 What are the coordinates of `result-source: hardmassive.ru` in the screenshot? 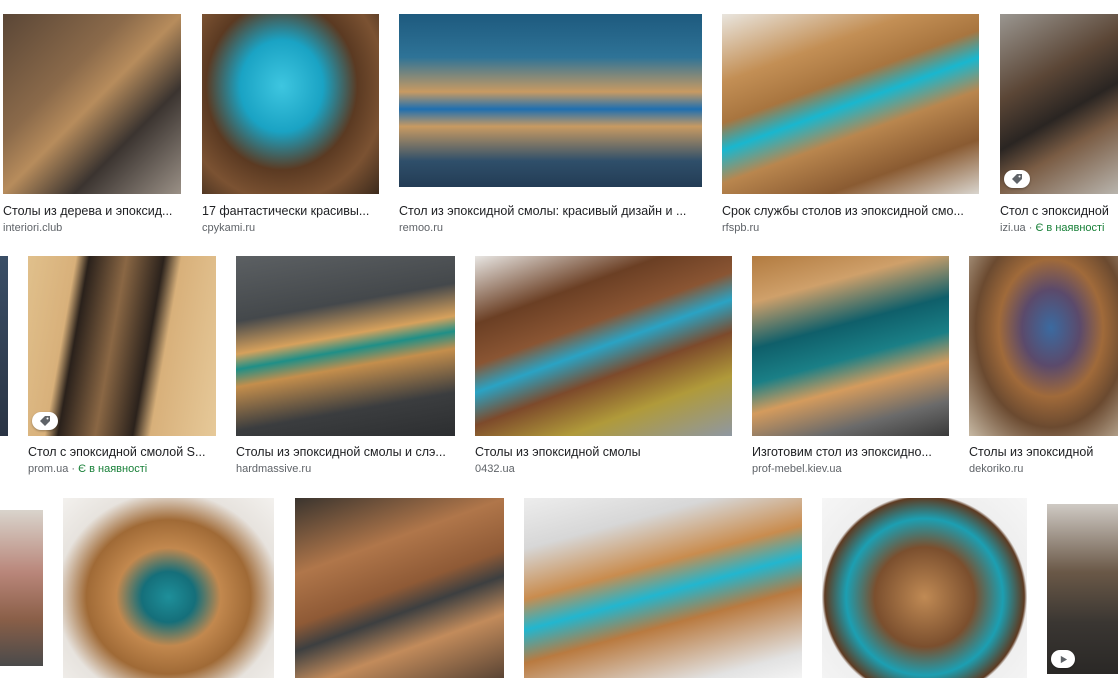 It's located at (345, 469).